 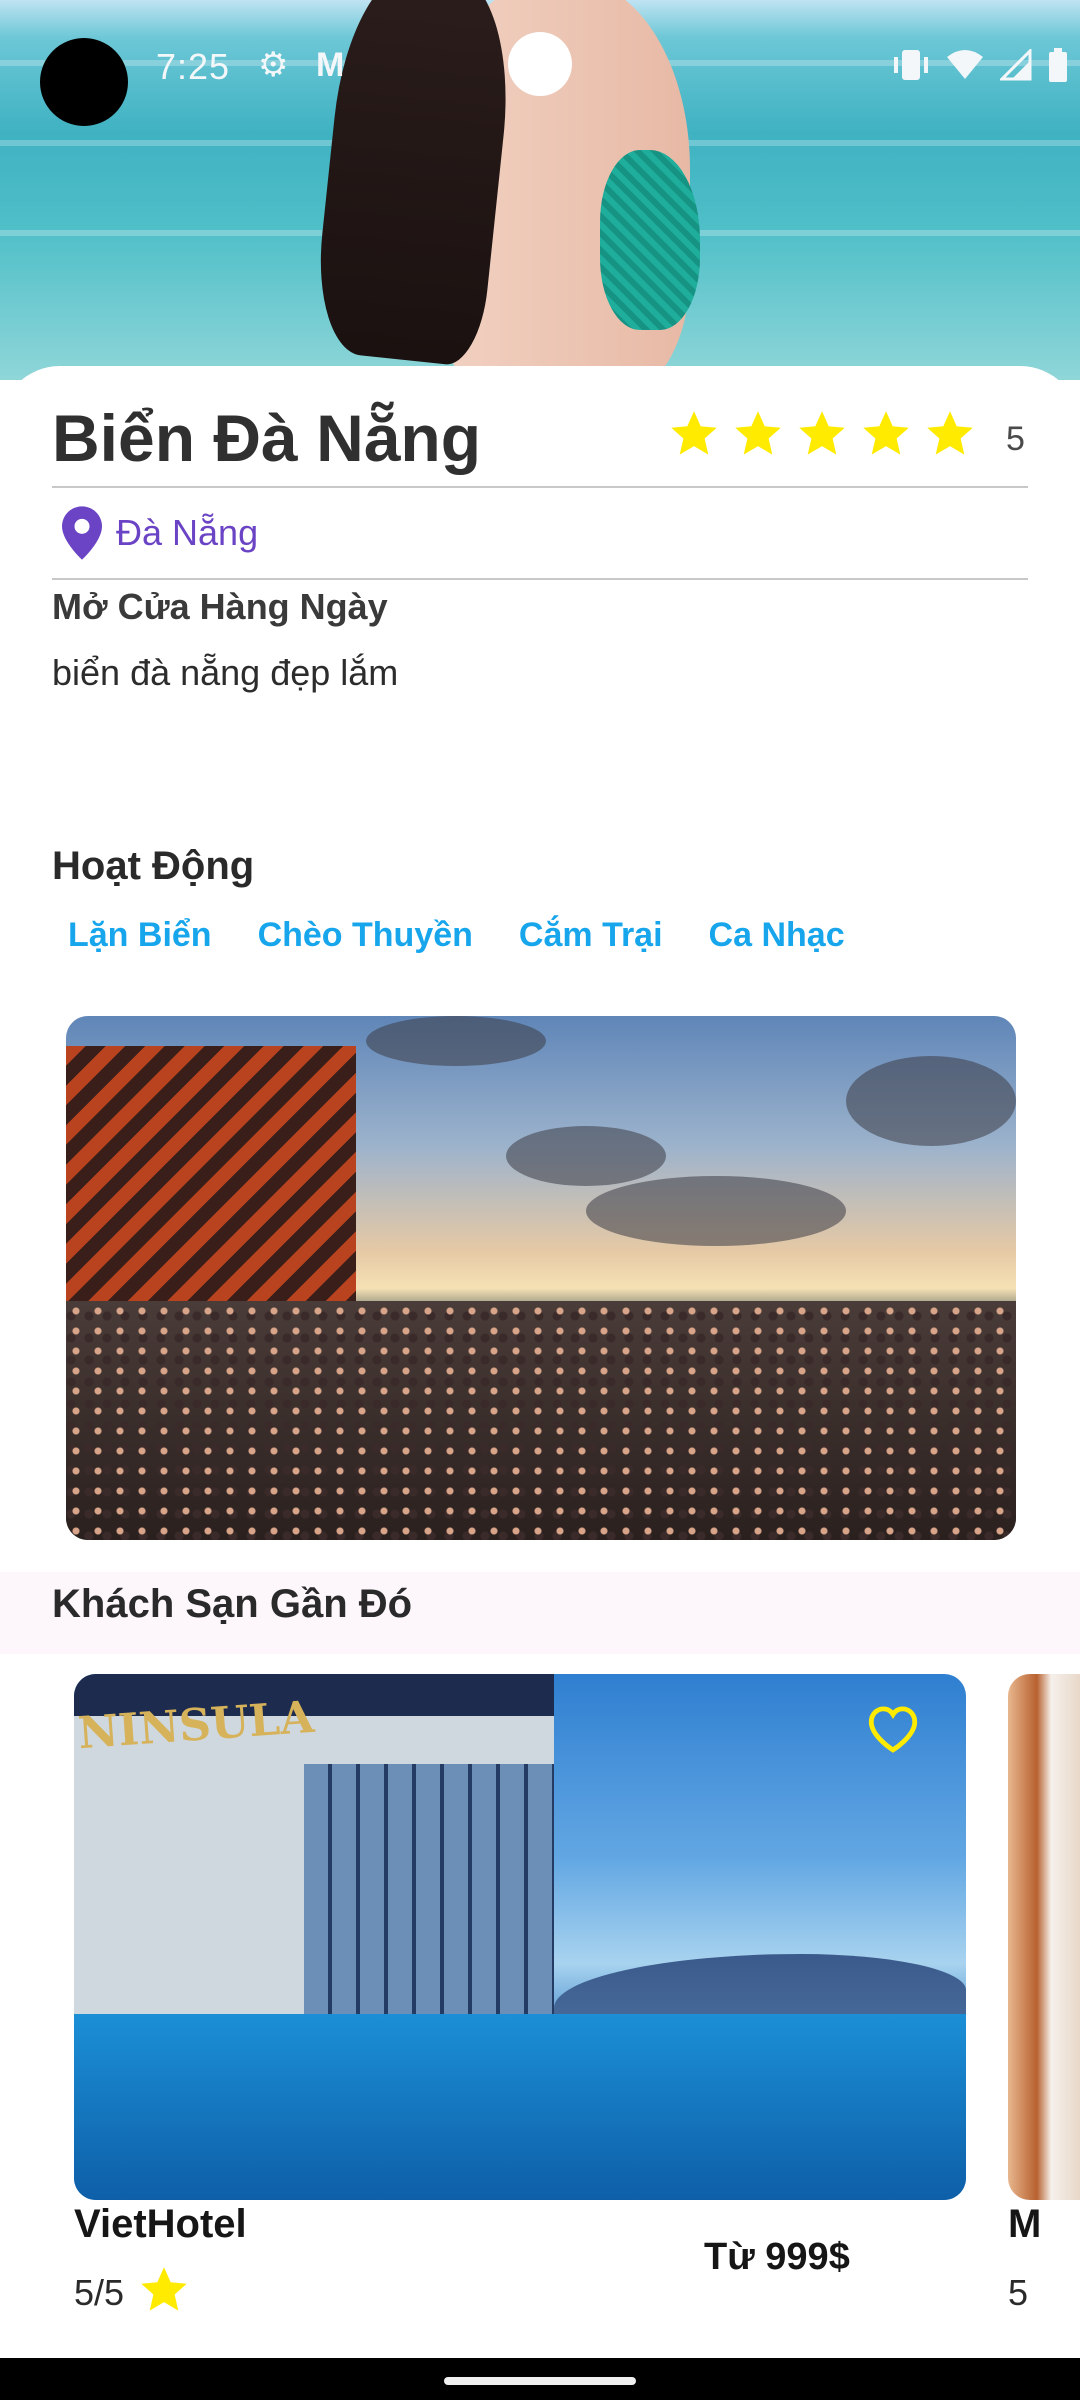 What do you see at coordinates (1015, 439) in the screenshot?
I see `rating-value: 5` at bounding box center [1015, 439].